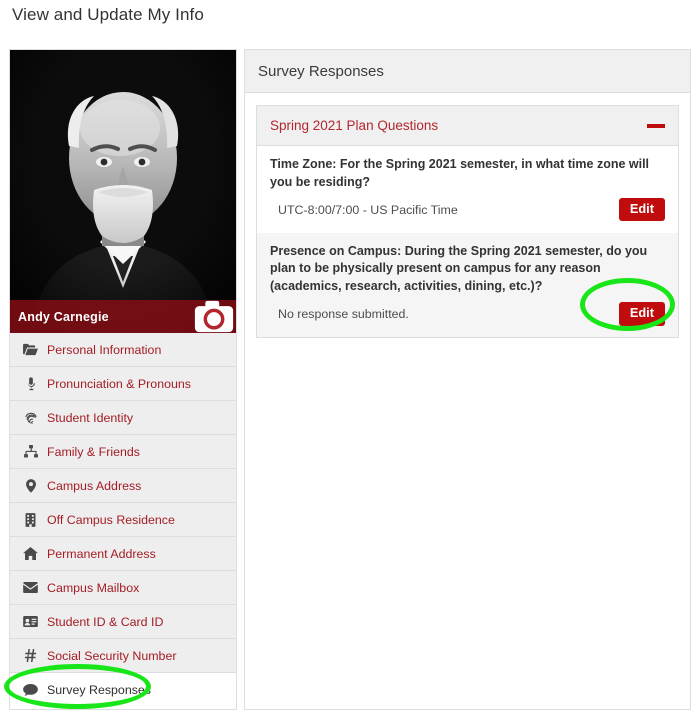  I want to click on folder-open-icon, so click(30, 349).